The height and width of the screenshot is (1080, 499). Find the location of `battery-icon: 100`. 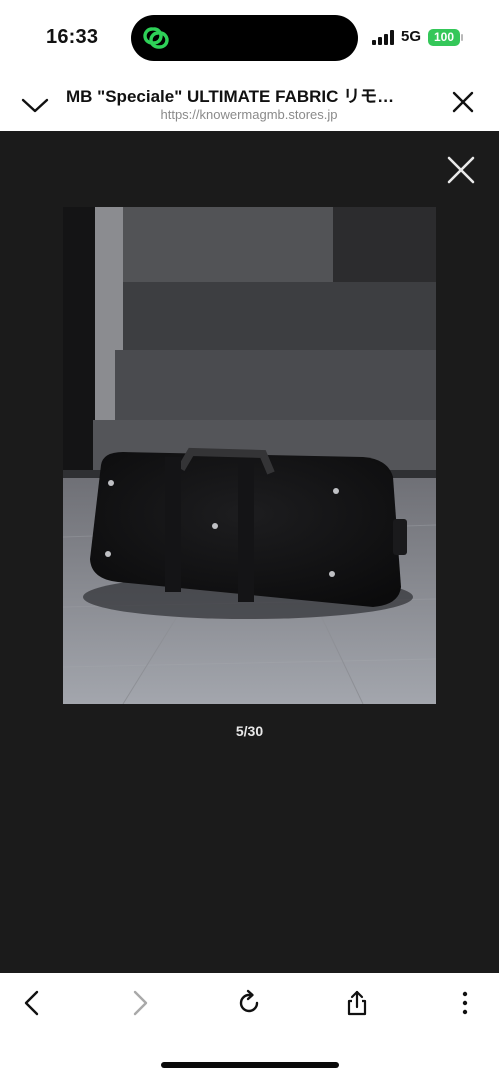

battery-icon: 100 is located at coordinates (444, 37).